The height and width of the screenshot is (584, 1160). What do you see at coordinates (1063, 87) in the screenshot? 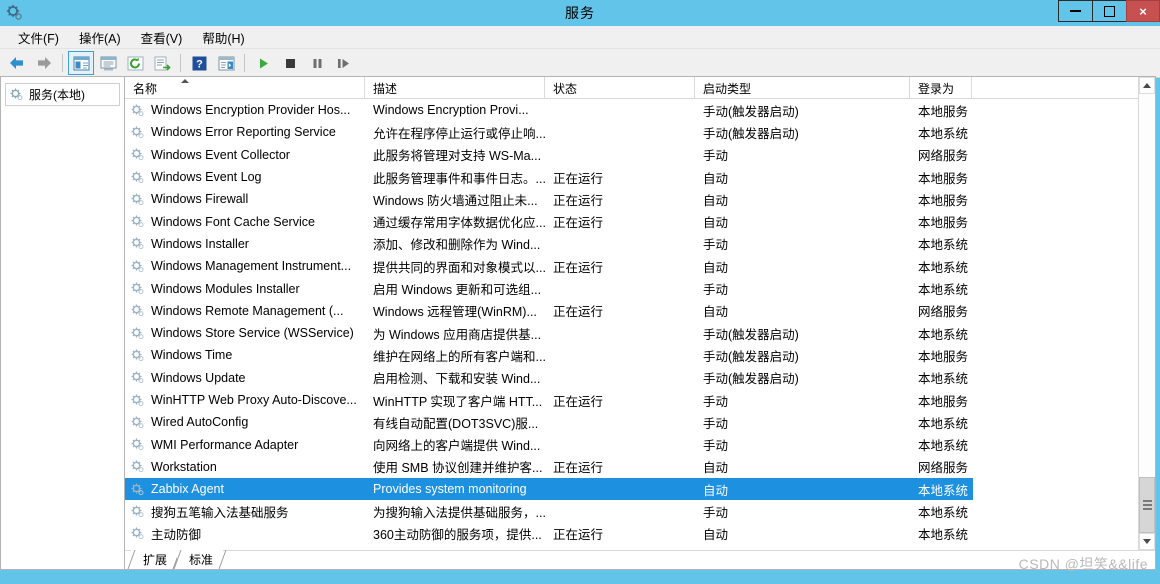
I see `column-header-filler` at bounding box center [1063, 87].